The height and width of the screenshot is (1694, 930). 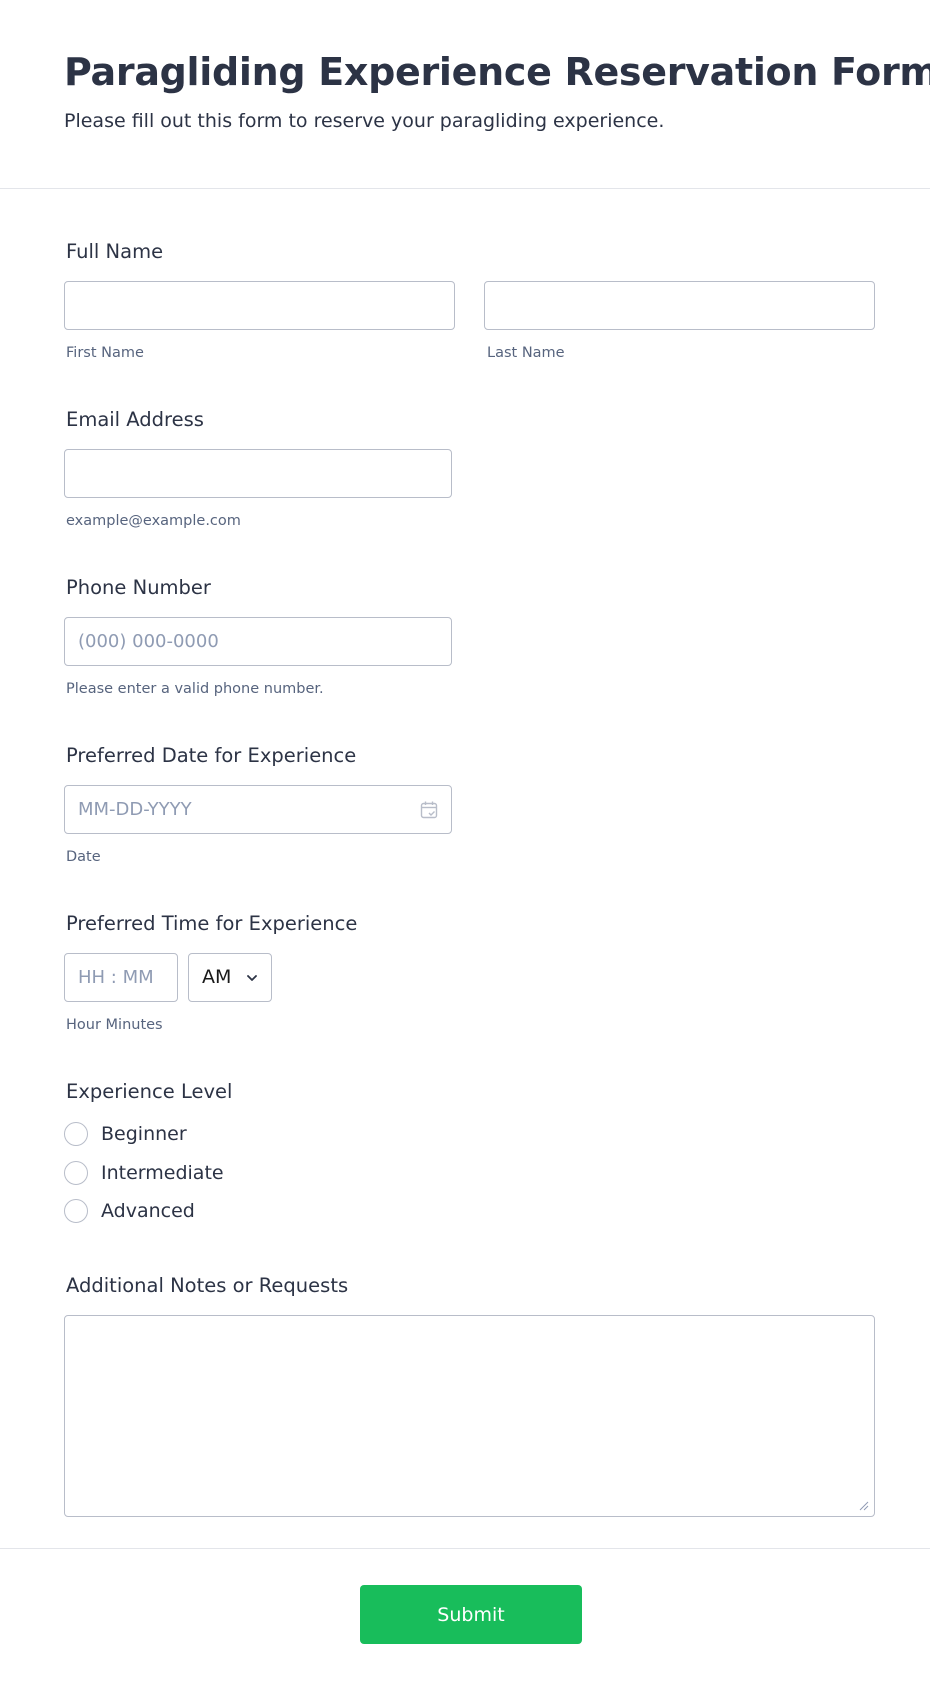 I want to click on phone-sublabel: Please enter a valid phone number., so click(x=195, y=689).